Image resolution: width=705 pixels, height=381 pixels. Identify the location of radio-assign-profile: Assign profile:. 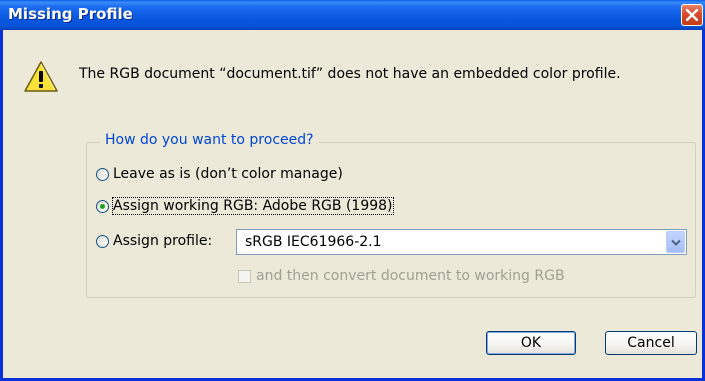
(154, 241).